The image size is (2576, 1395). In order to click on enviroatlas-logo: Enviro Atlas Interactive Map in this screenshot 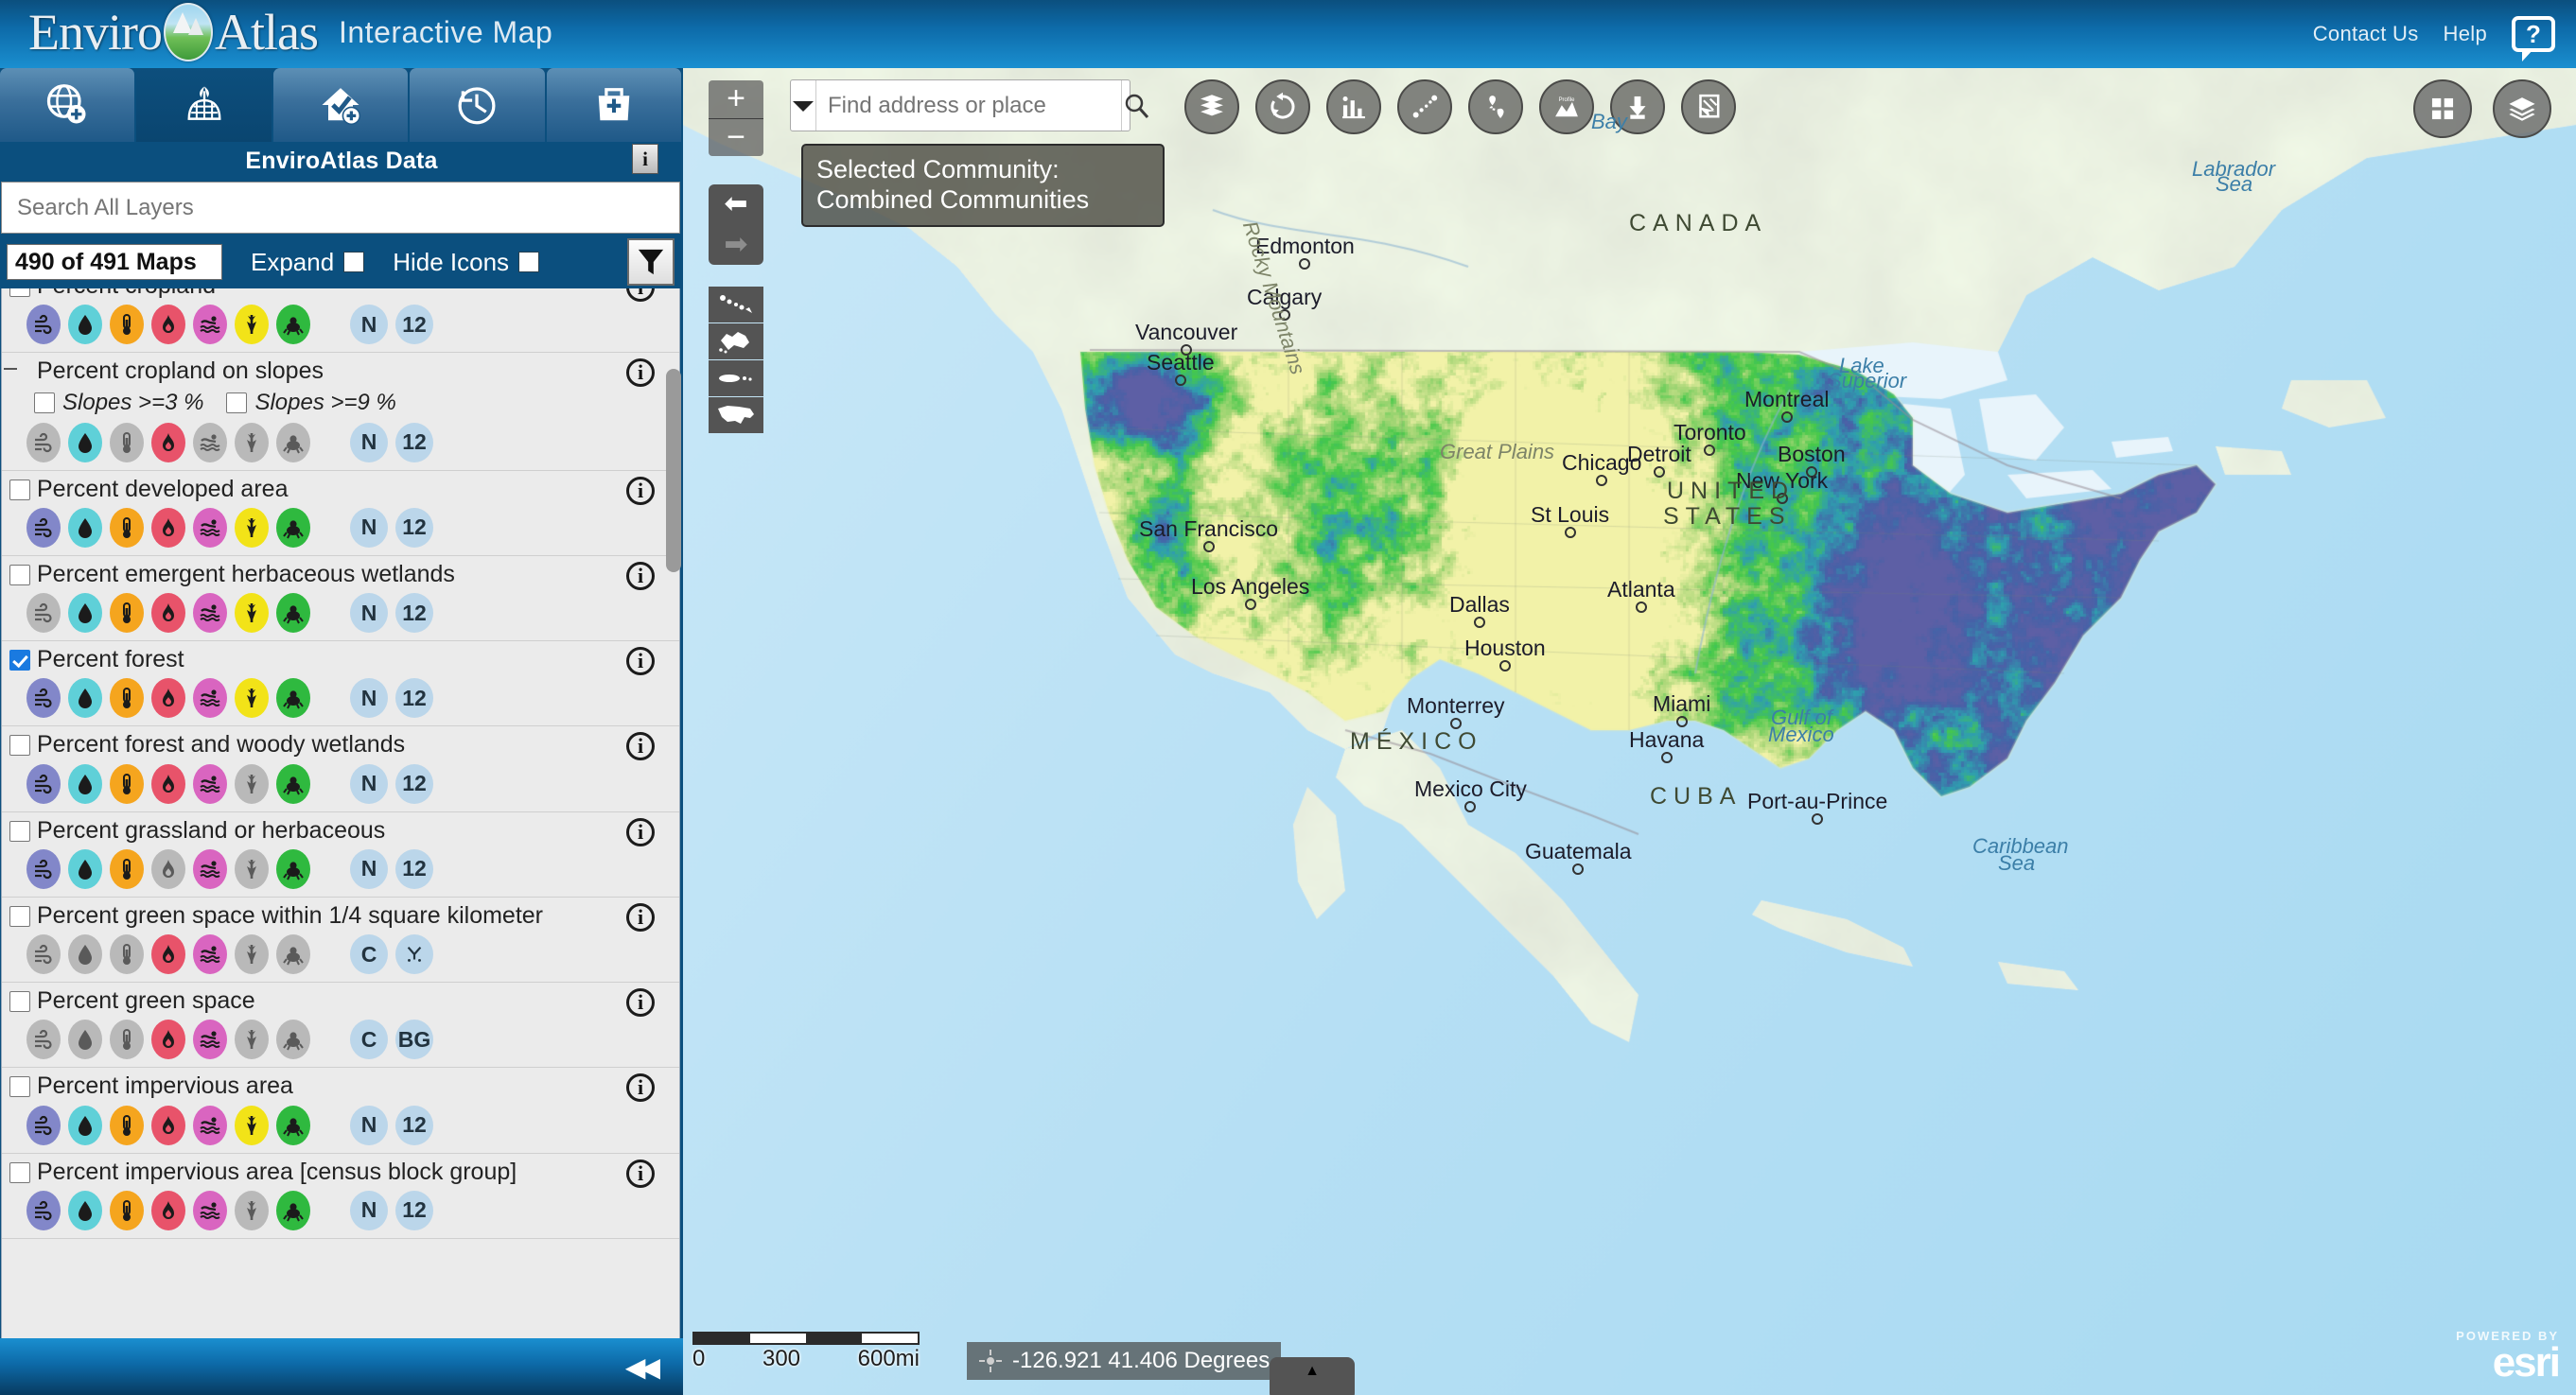, I will do `click(290, 33)`.